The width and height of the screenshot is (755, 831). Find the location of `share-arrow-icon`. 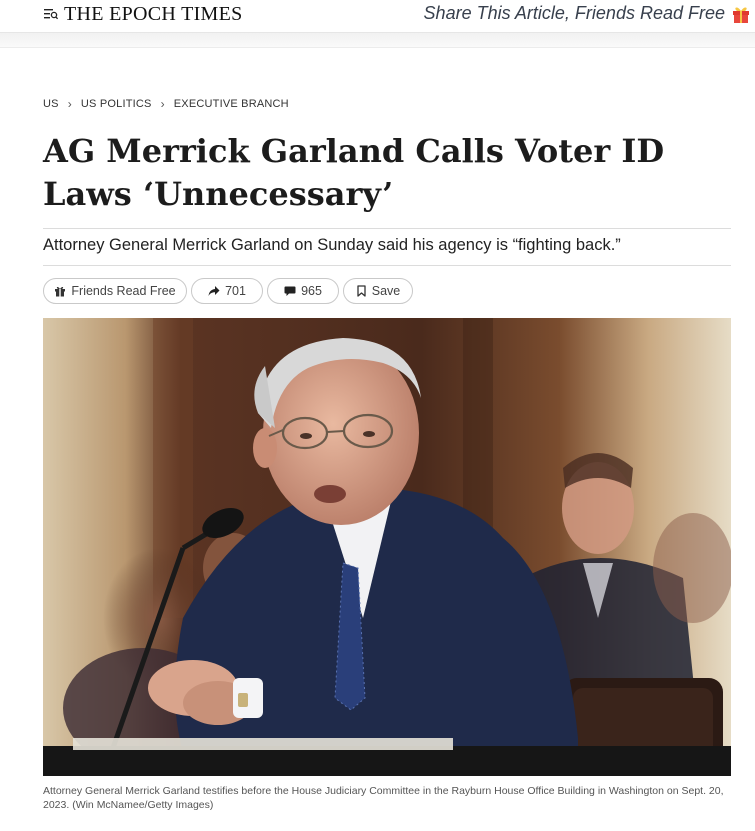

share-arrow-icon is located at coordinates (214, 291).